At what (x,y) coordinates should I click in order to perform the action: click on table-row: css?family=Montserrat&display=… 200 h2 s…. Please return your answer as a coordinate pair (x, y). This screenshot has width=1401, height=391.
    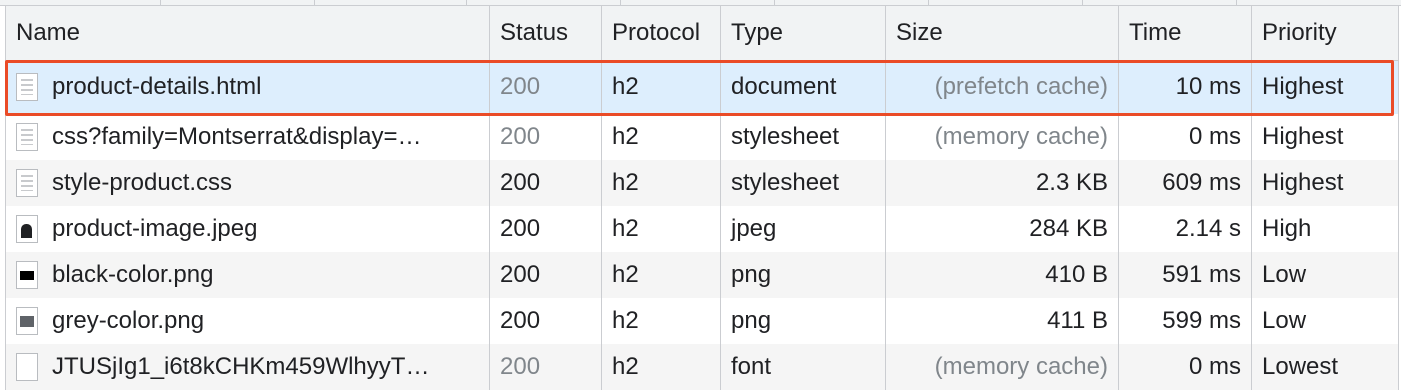
    Looking at the image, I should click on (702, 137).